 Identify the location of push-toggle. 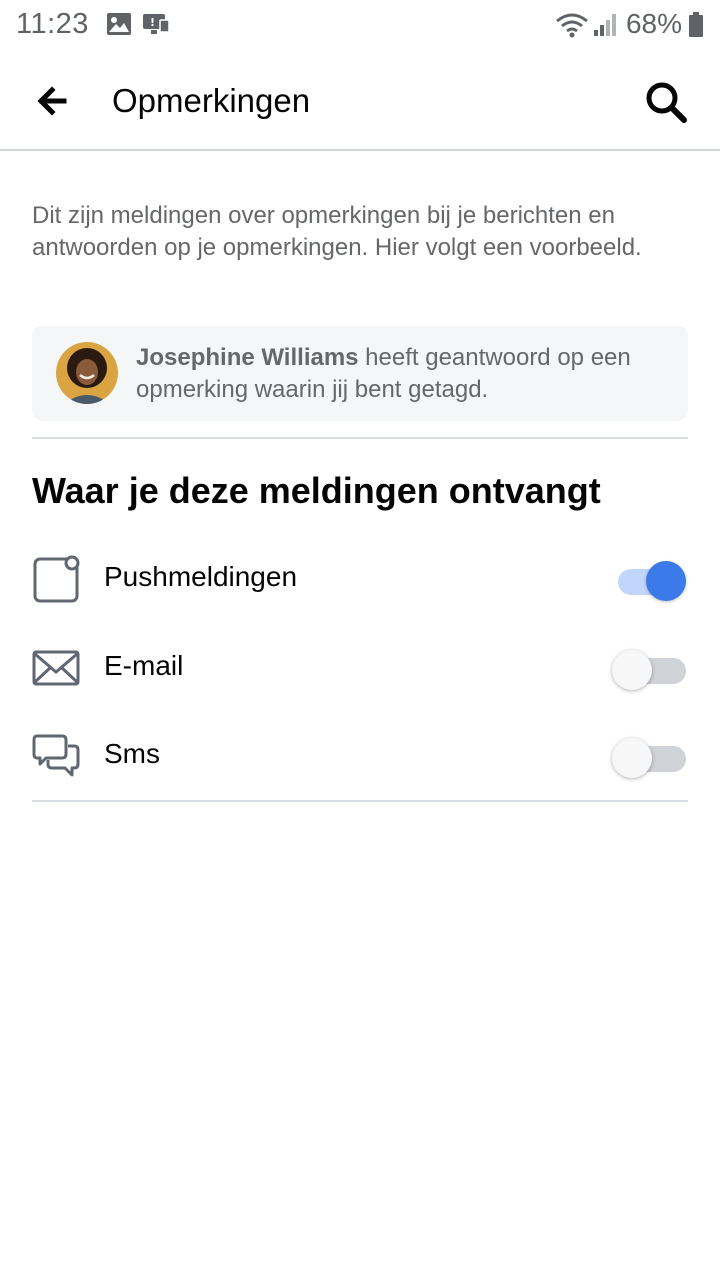
(650, 580).